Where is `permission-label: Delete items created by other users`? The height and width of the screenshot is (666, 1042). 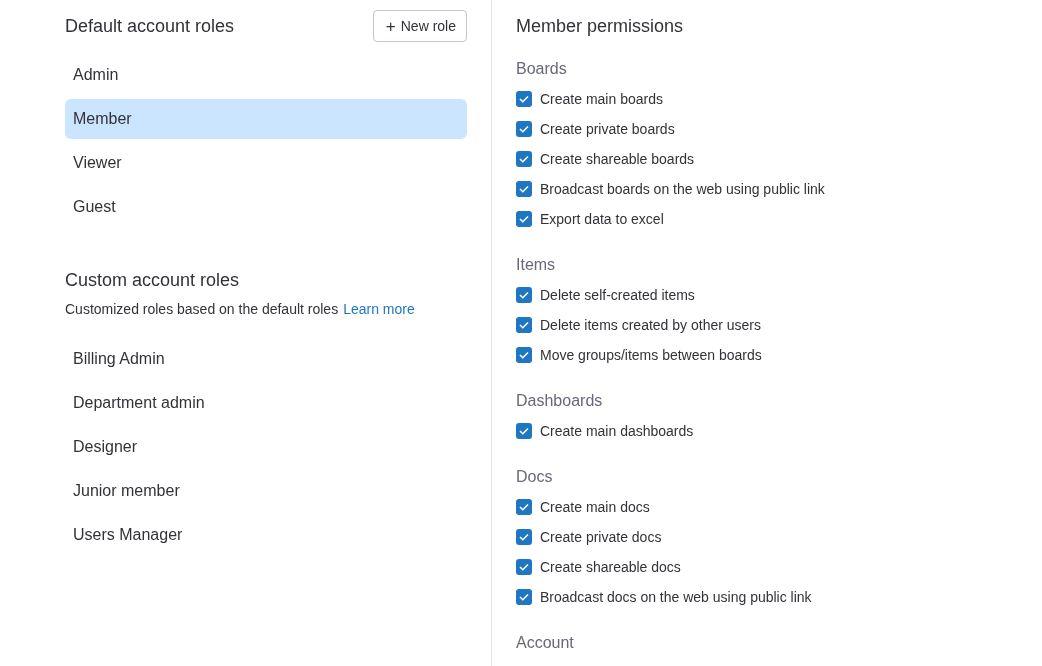 permission-label: Delete items created by other users is located at coordinates (650, 325).